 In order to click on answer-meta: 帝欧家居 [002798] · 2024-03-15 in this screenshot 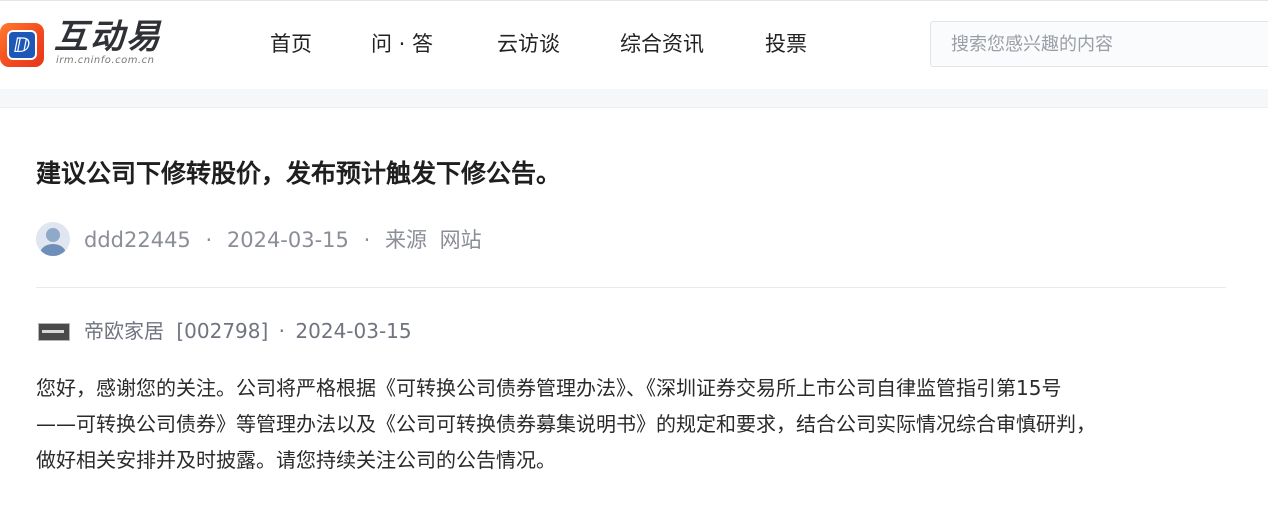, I will do `click(248, 331)`.